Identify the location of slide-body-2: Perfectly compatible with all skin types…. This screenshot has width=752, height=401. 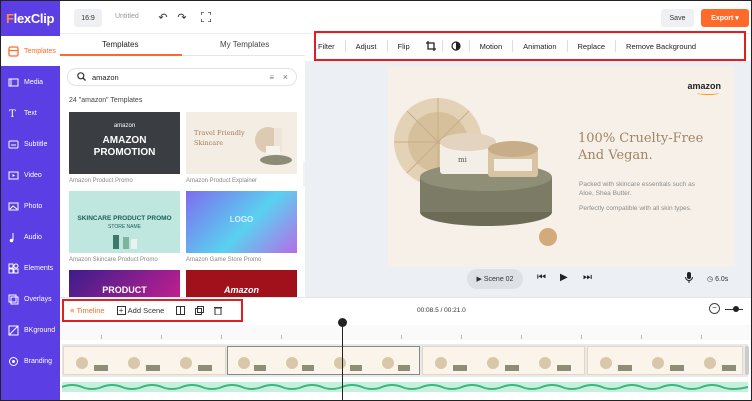
(639, 209).